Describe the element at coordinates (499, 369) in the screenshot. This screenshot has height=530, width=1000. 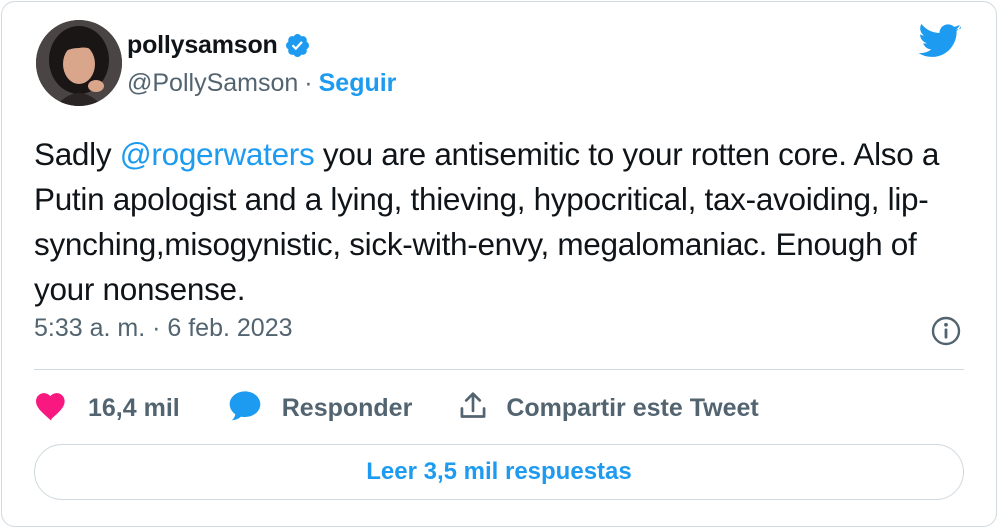
I see `divider` at that location.